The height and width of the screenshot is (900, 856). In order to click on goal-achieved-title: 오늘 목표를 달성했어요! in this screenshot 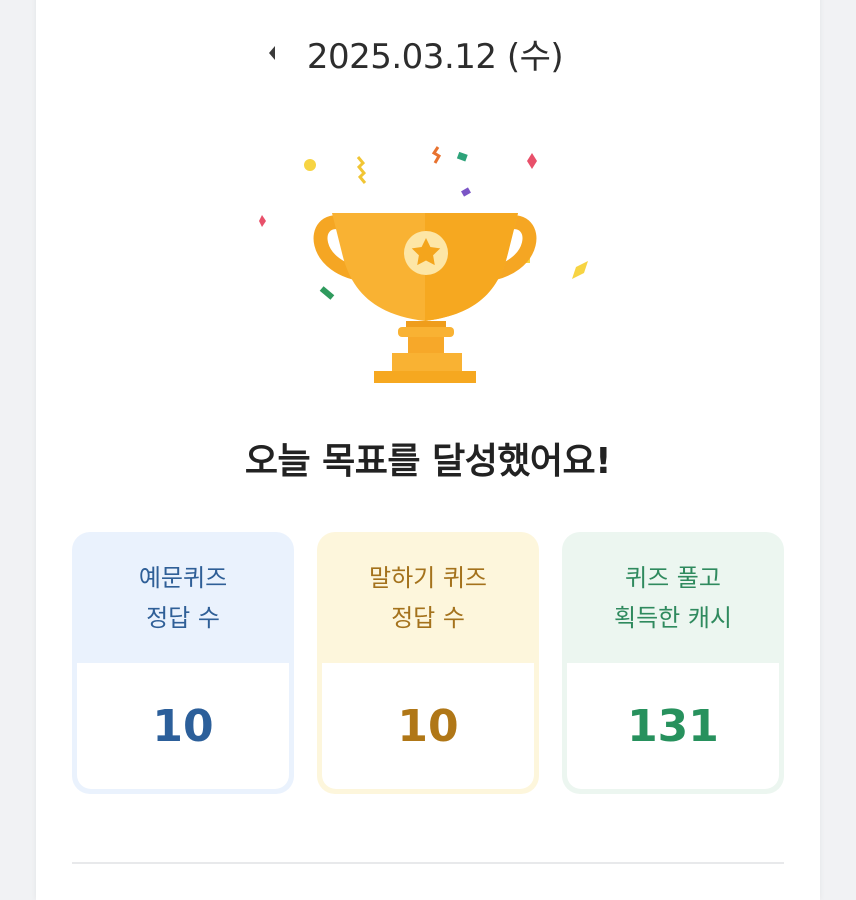, I will do `click(428, 461)`.